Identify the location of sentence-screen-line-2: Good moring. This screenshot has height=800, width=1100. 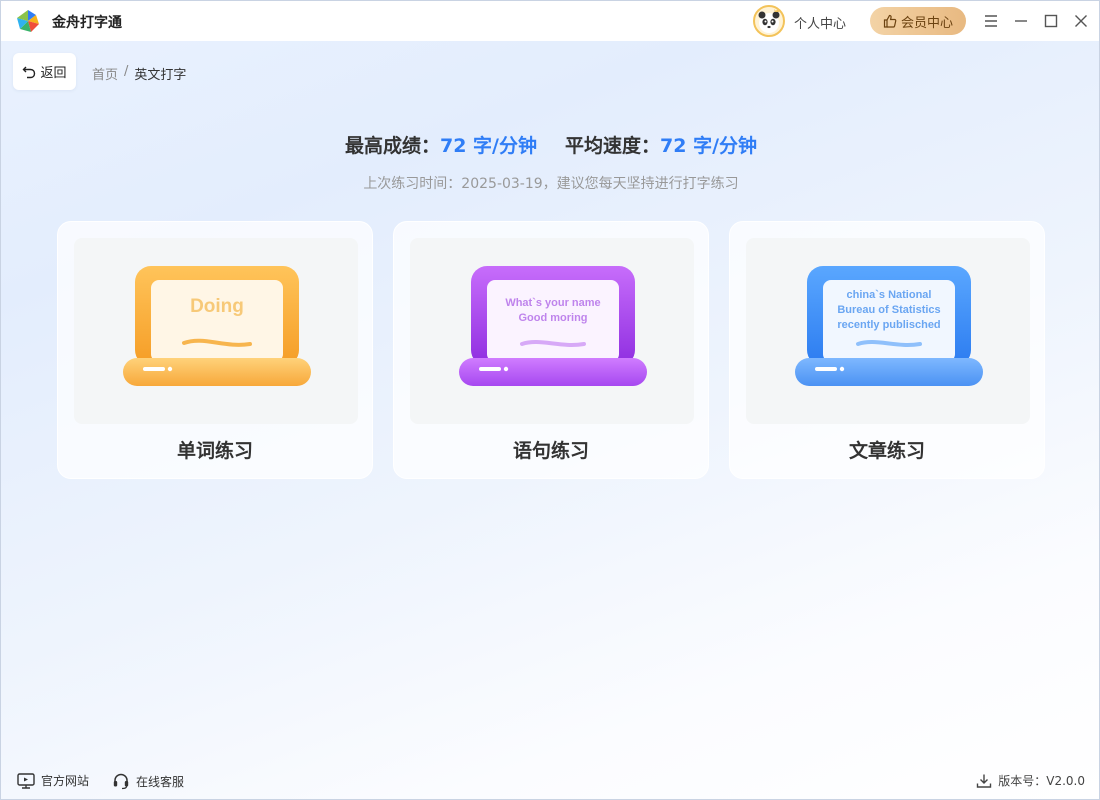
(553, 318).